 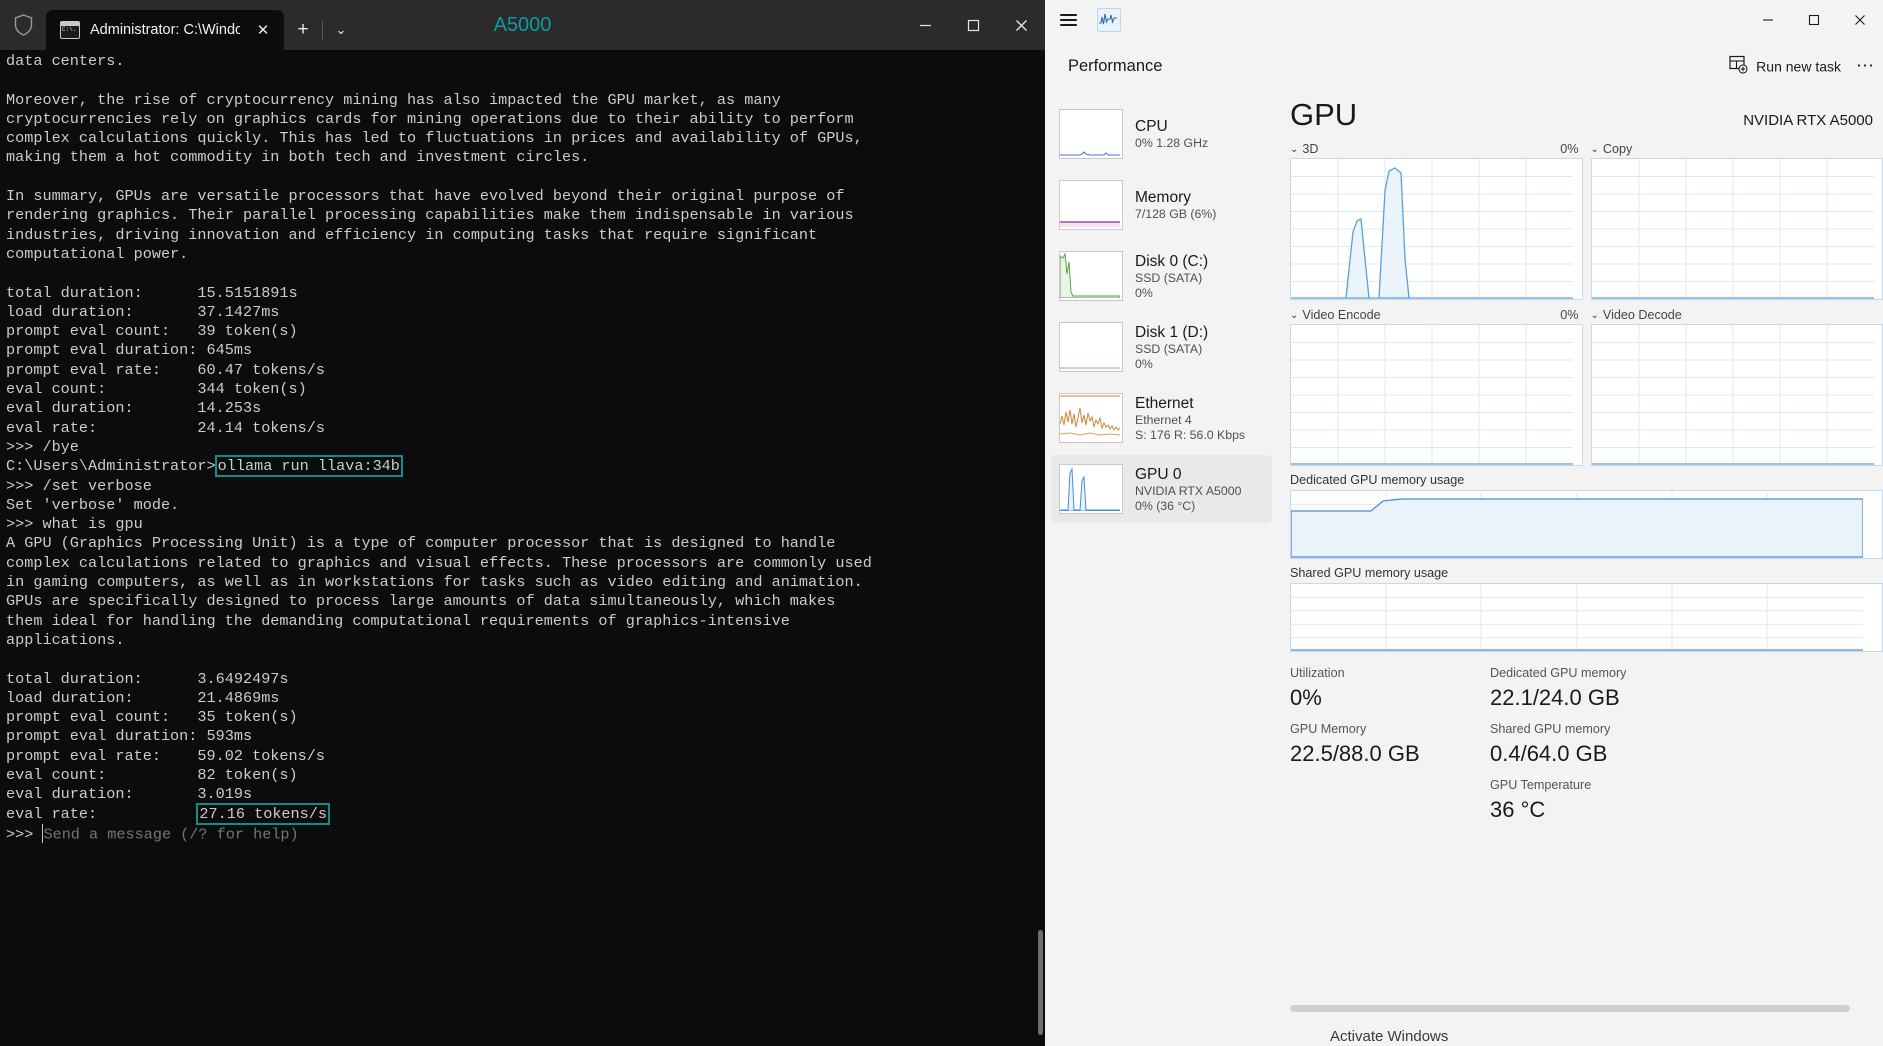 I want to click on sidebar-item-label: Disk 1 (D:), so click(x=1172, y=332).